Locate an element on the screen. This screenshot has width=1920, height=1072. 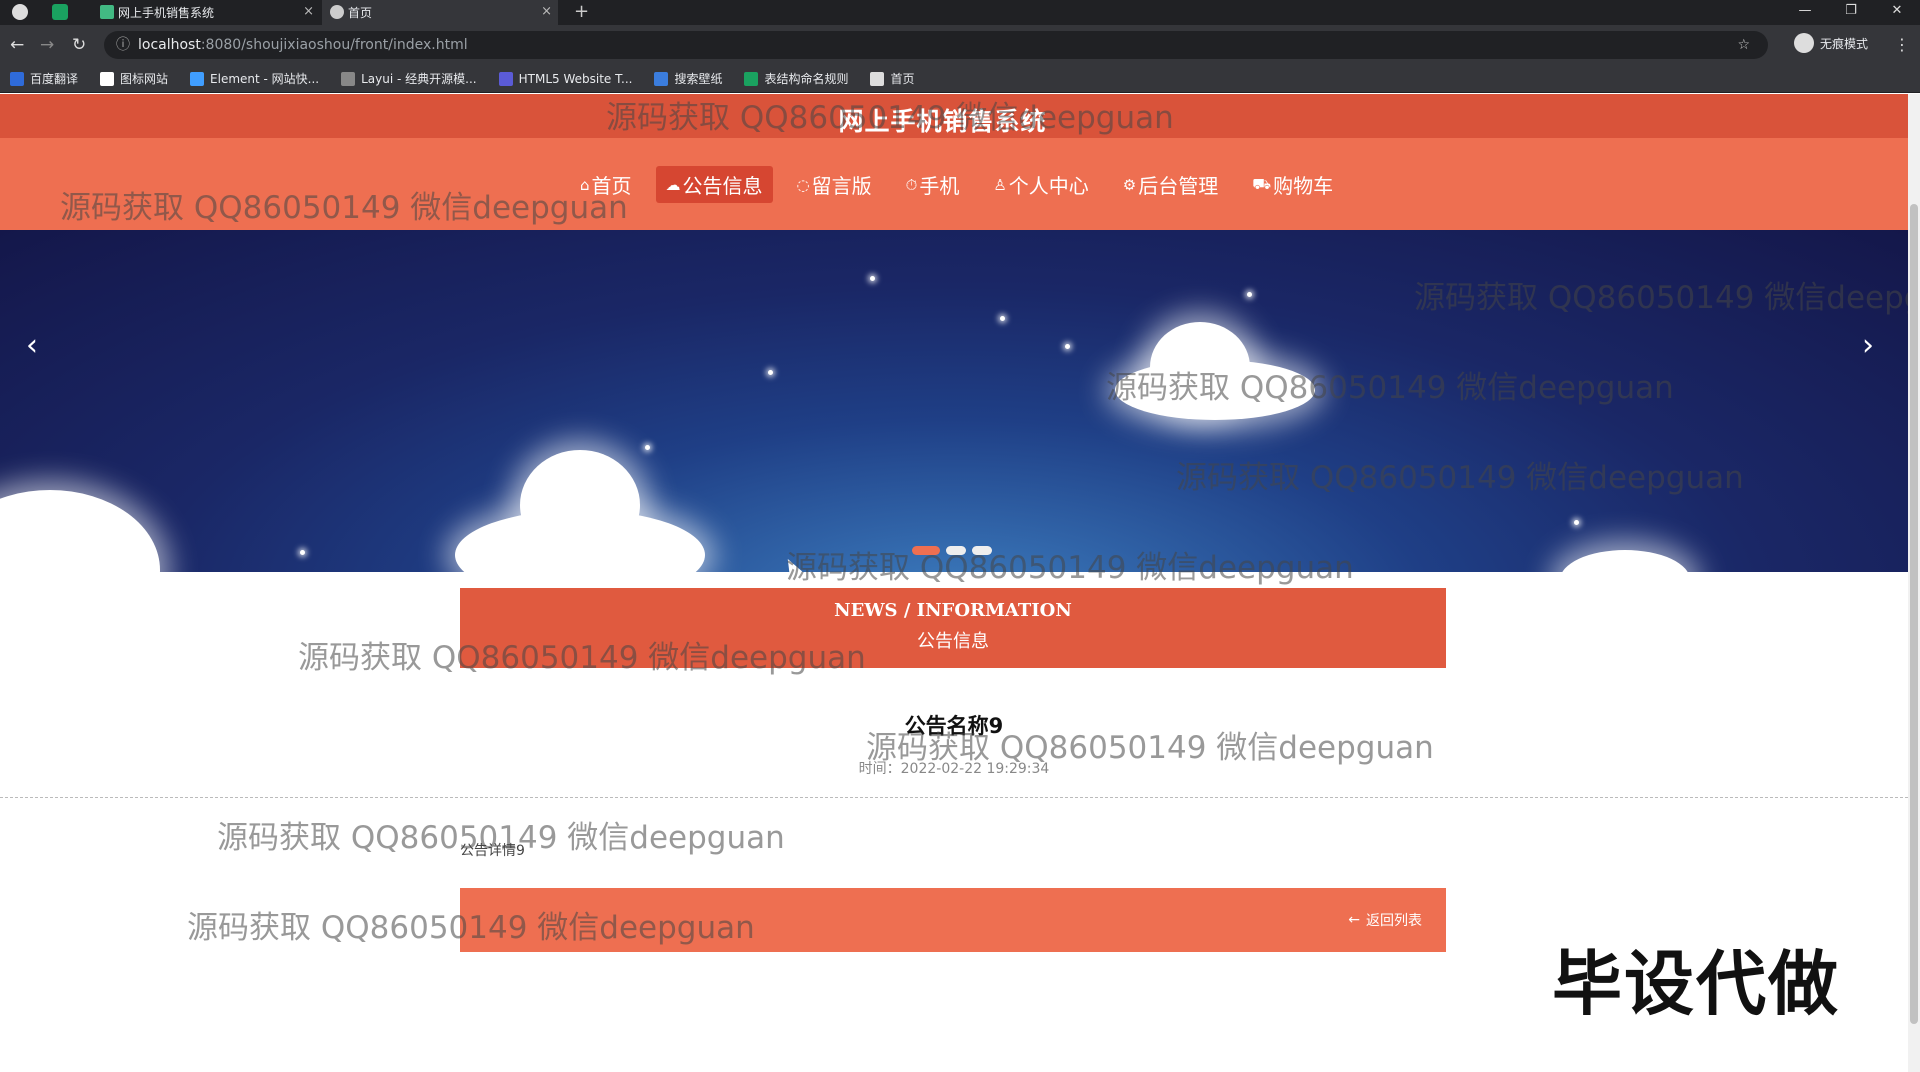
carousel-next-arrow-icon: › is located at coordinates (1868, 345).